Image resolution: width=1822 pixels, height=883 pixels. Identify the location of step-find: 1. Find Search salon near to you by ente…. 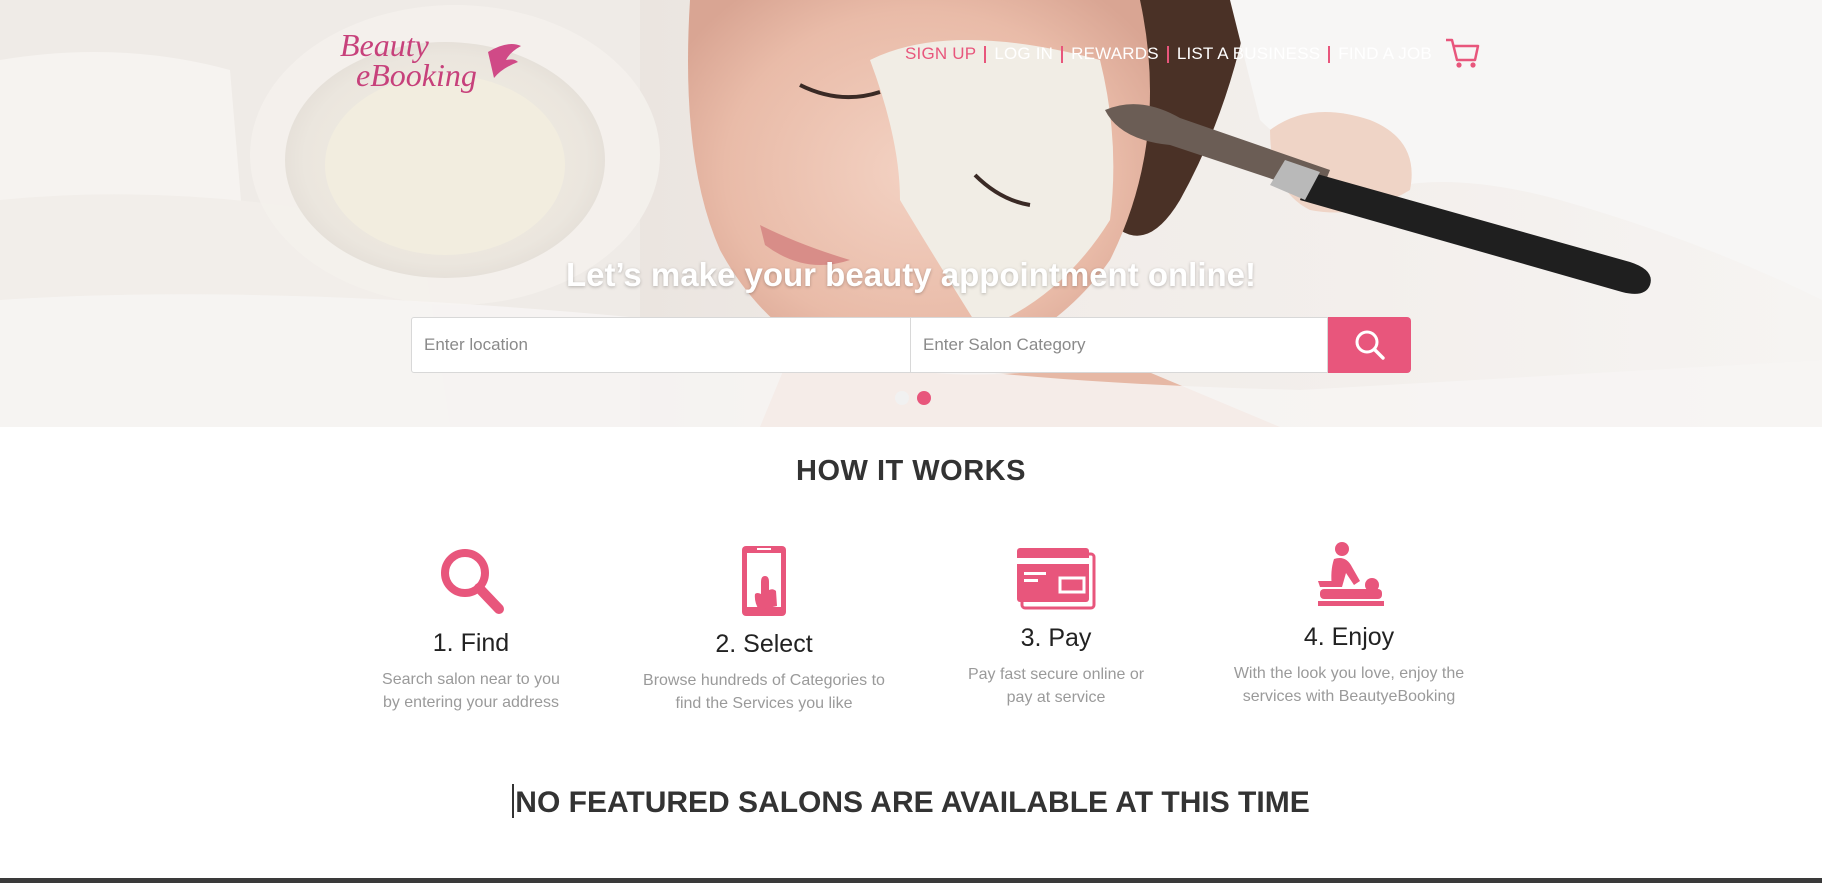
(471, 628).